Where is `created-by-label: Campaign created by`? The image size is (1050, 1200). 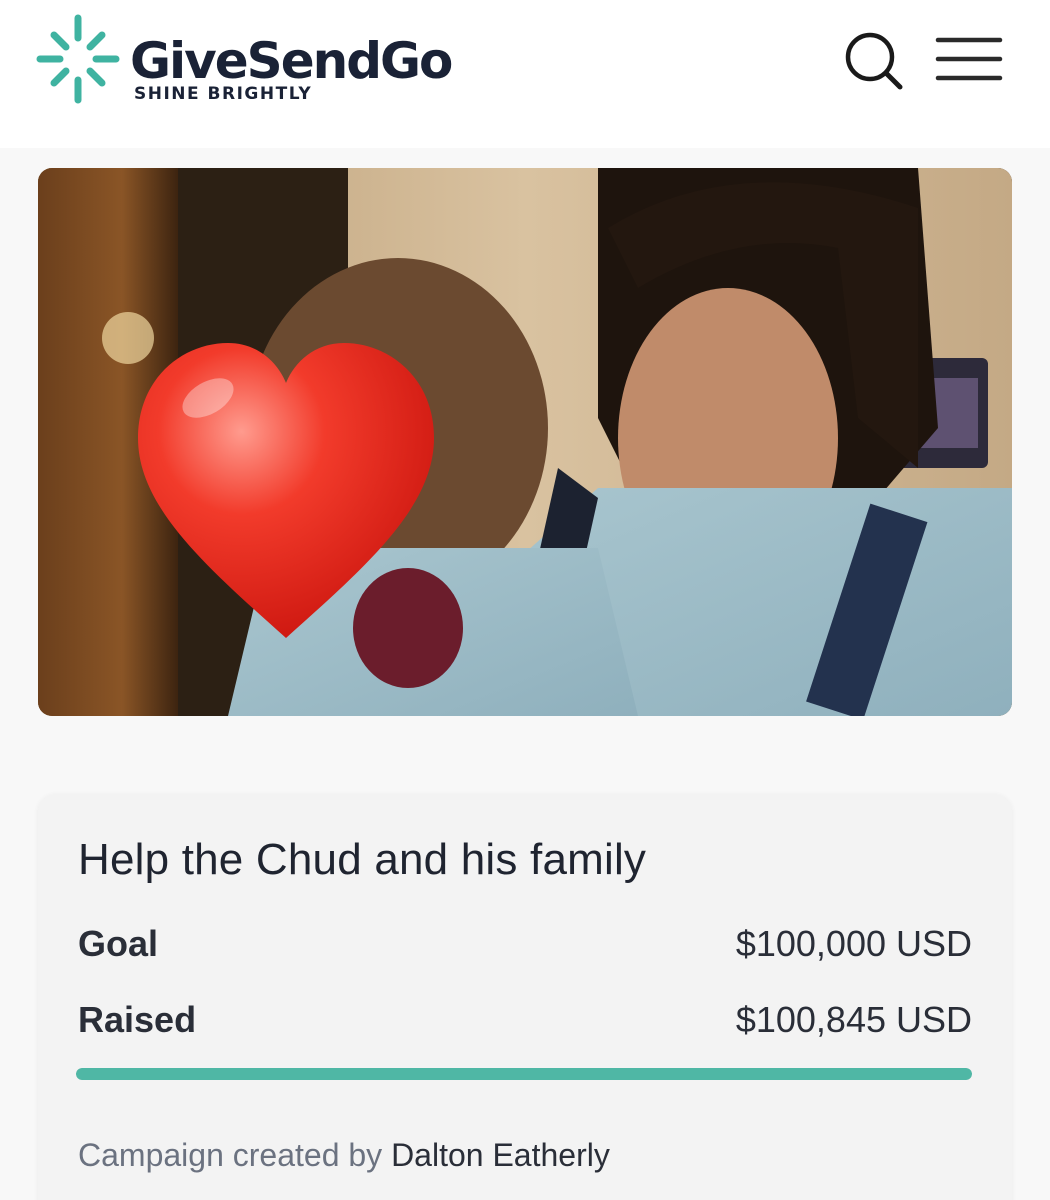 created-by-label: Campaign created by is located at coordinates (230, 1155).